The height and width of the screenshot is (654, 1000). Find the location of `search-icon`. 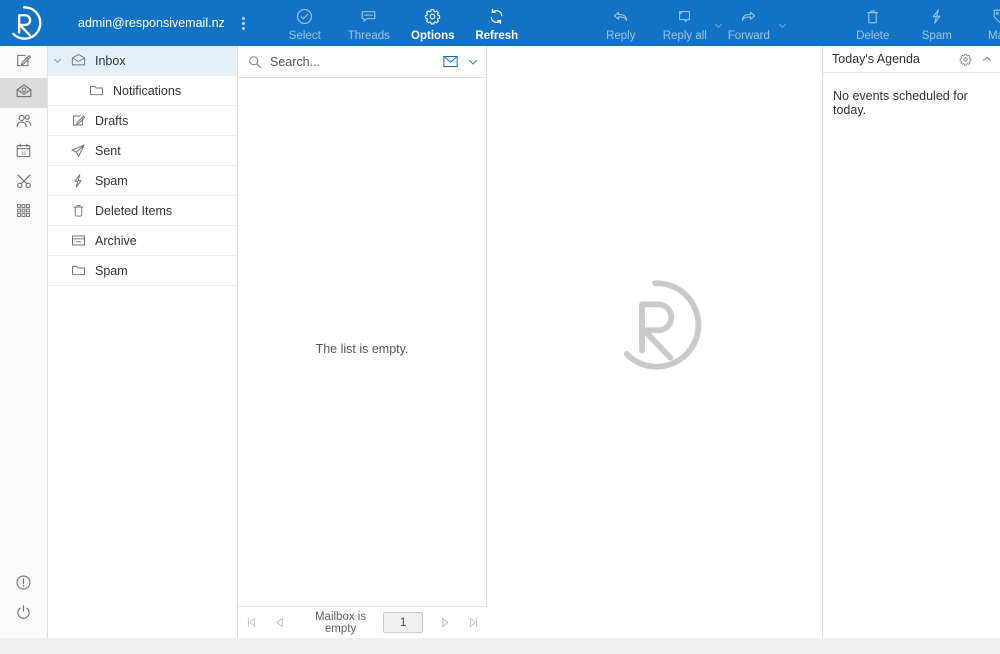

search-icon is located at coordinates (255, 62).